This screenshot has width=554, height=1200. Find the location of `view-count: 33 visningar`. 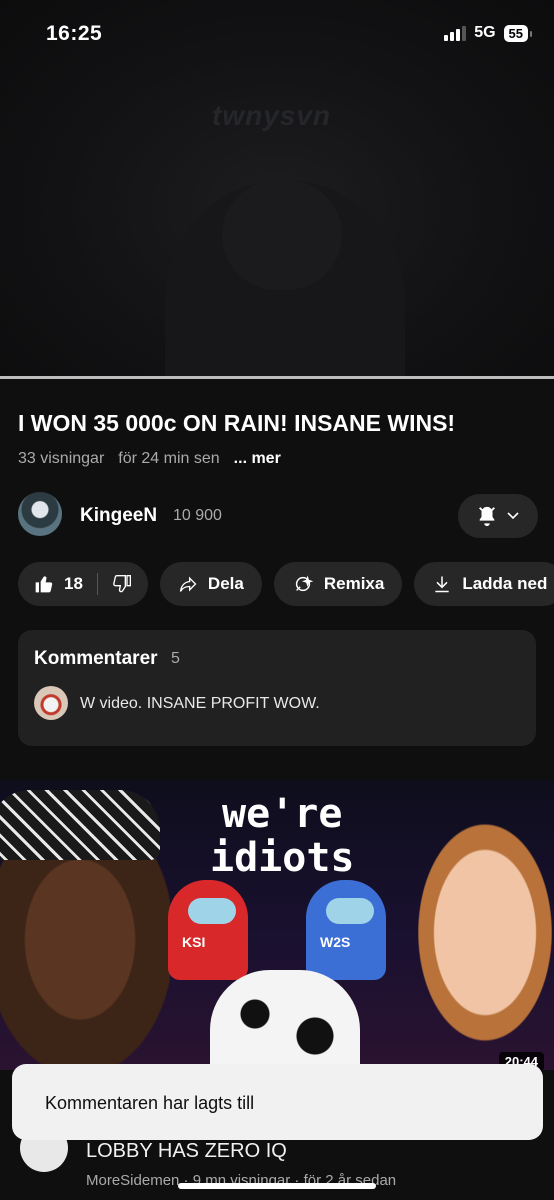

view-count: 33 visningar is located at coordinates (61, 458).